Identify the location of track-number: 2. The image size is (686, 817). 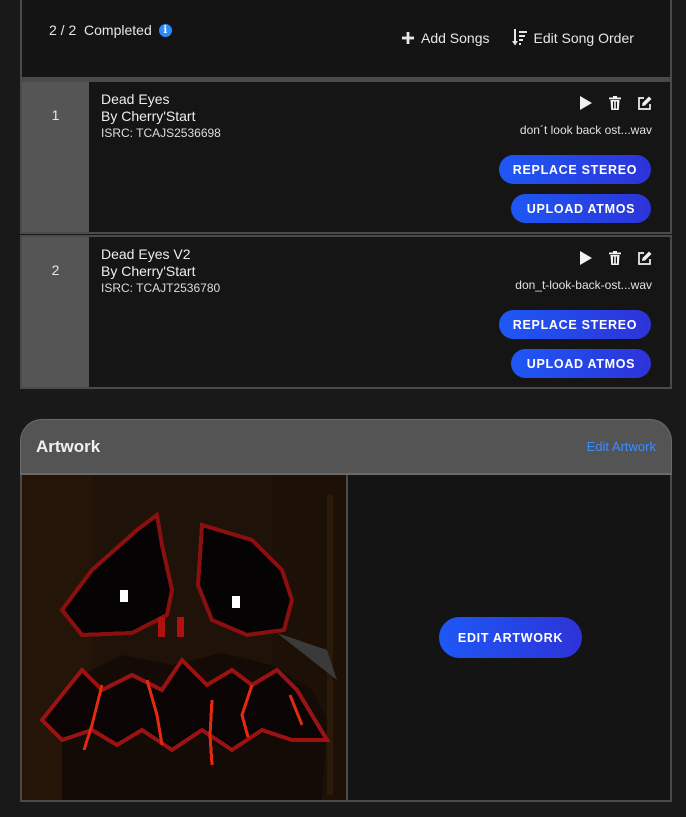
(55, 312).